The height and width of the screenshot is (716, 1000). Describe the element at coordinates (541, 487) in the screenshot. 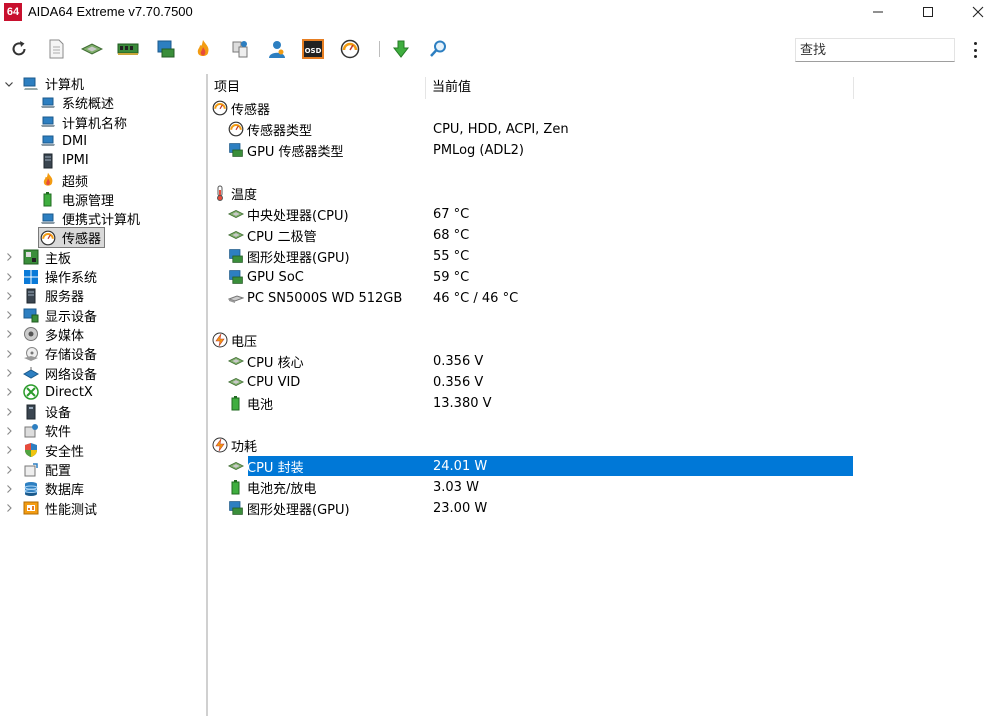

I see `table-row: 电池充/放电 3.03 W` at that location.